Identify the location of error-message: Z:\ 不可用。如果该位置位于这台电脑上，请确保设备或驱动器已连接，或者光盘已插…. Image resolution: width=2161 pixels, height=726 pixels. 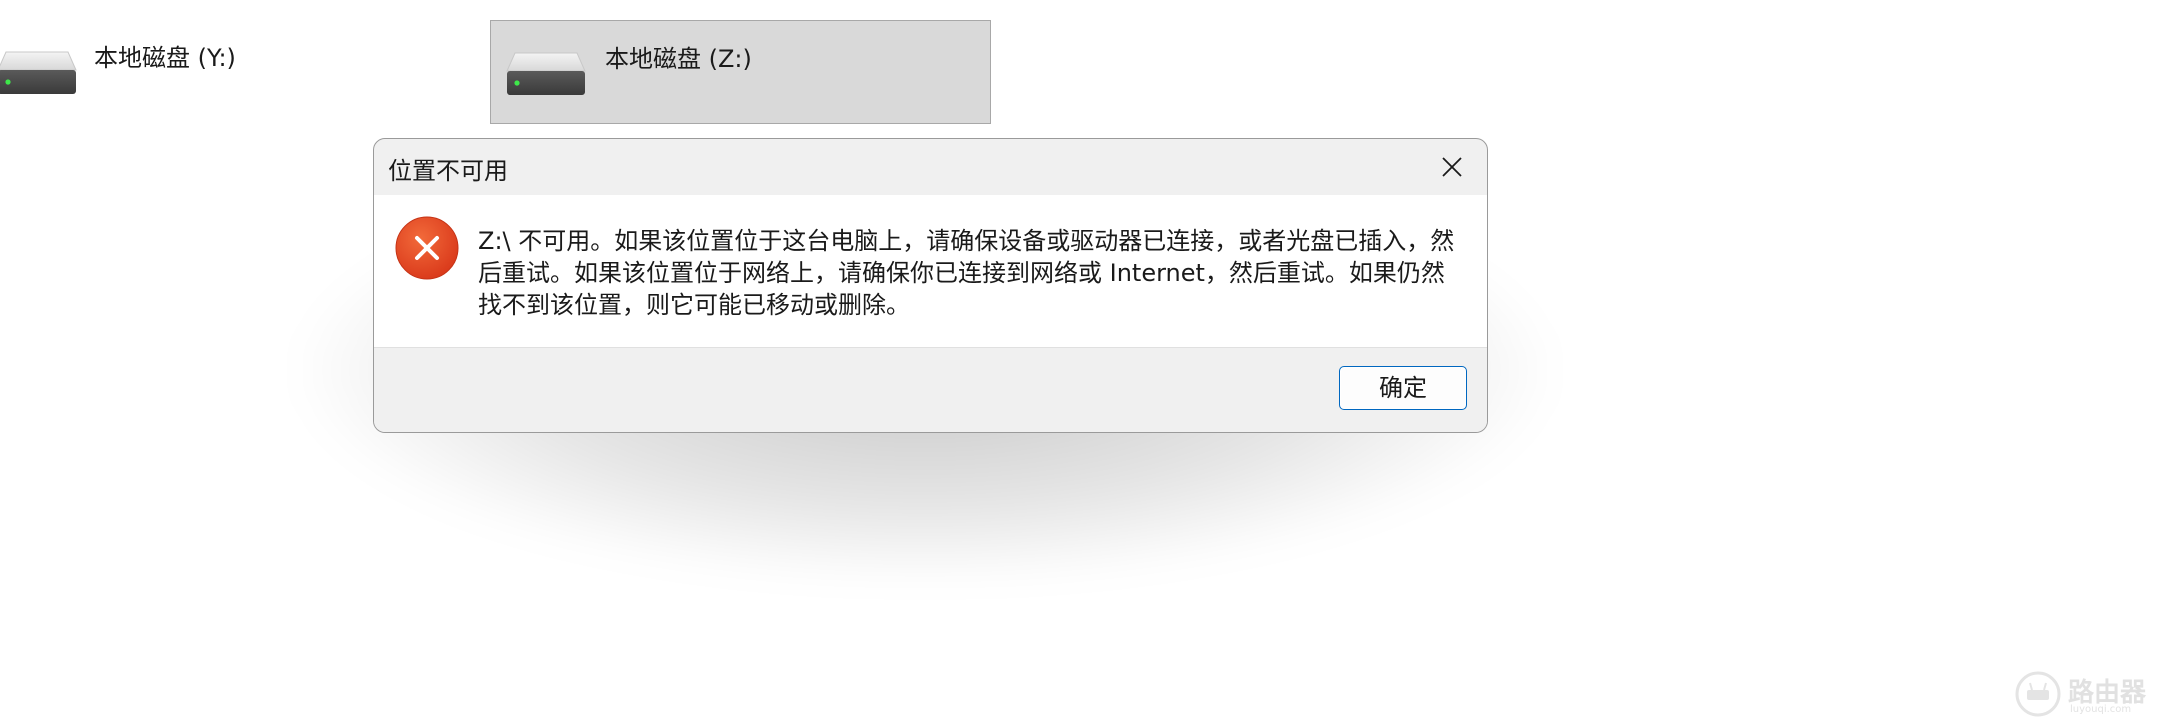
(966, 273).